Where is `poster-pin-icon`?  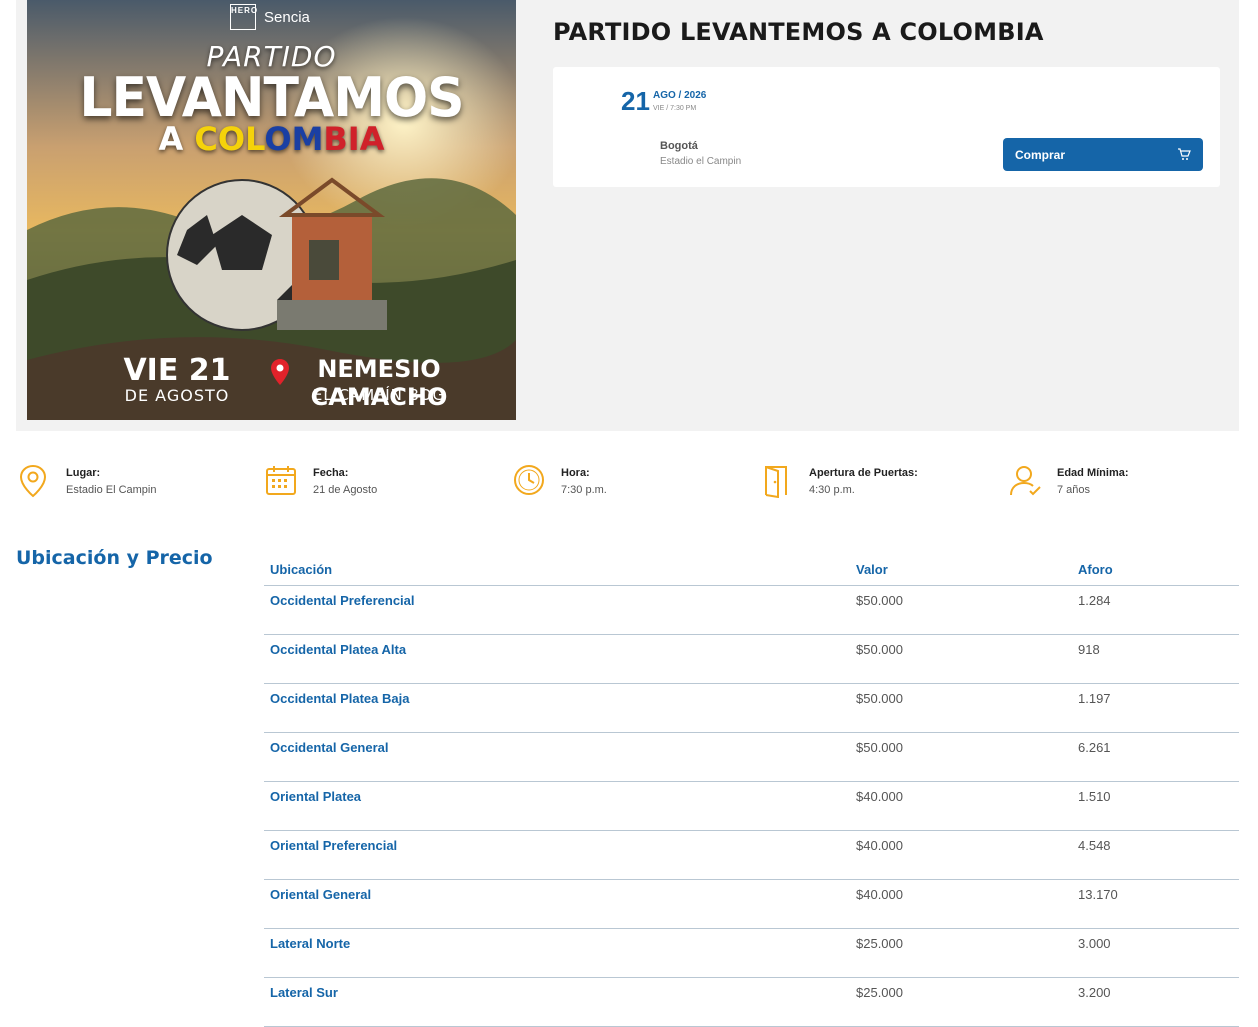
poster-pin-icon is located at coordinates (280, 372).